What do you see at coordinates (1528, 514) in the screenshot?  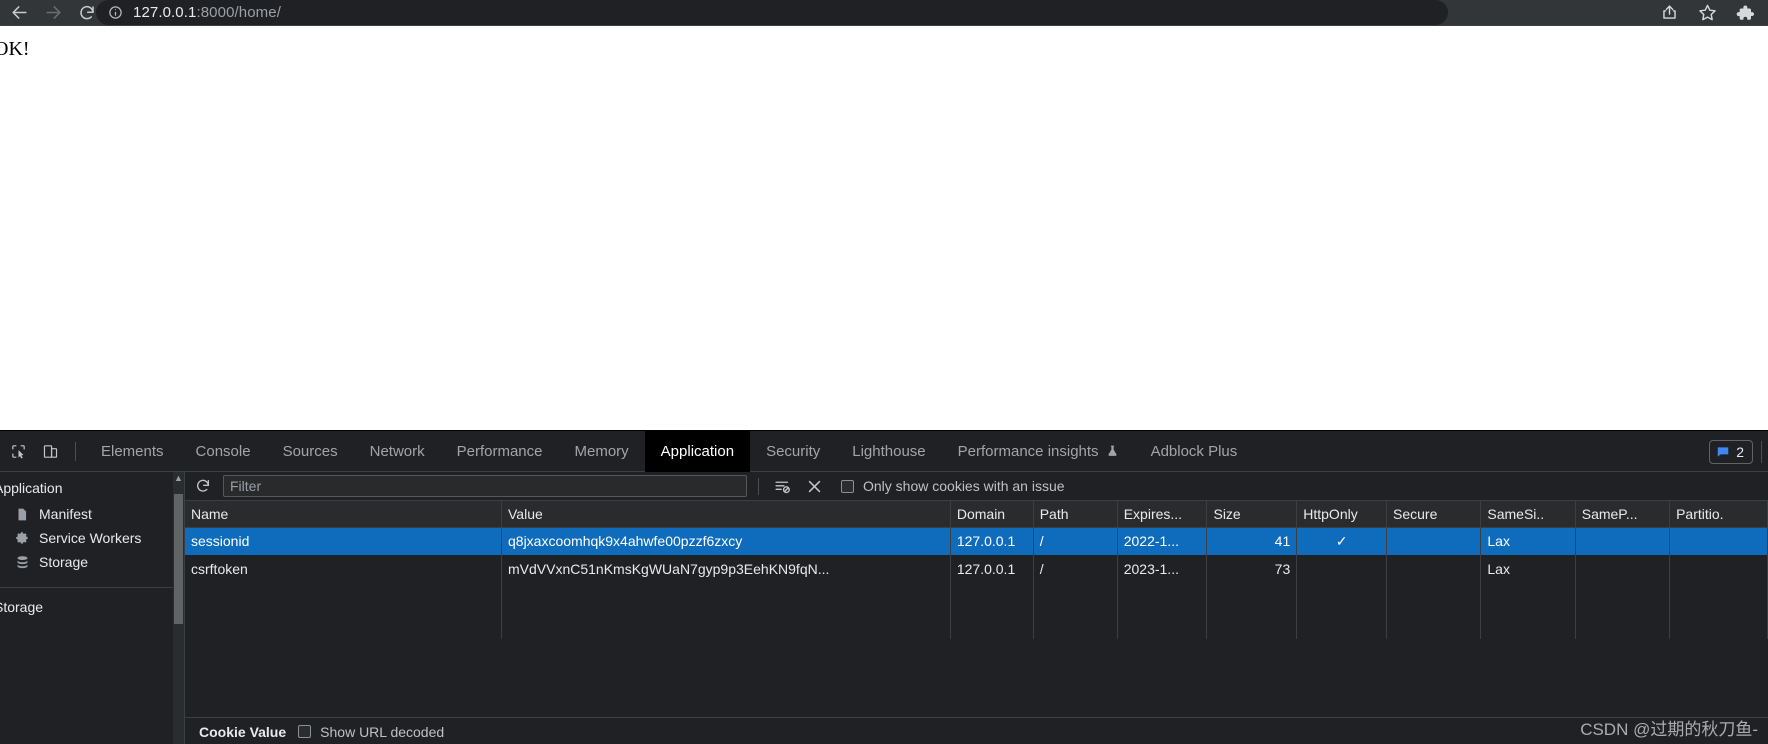 I see `column-header-samesite: SameSi..` at bounding box center [1528, 514].